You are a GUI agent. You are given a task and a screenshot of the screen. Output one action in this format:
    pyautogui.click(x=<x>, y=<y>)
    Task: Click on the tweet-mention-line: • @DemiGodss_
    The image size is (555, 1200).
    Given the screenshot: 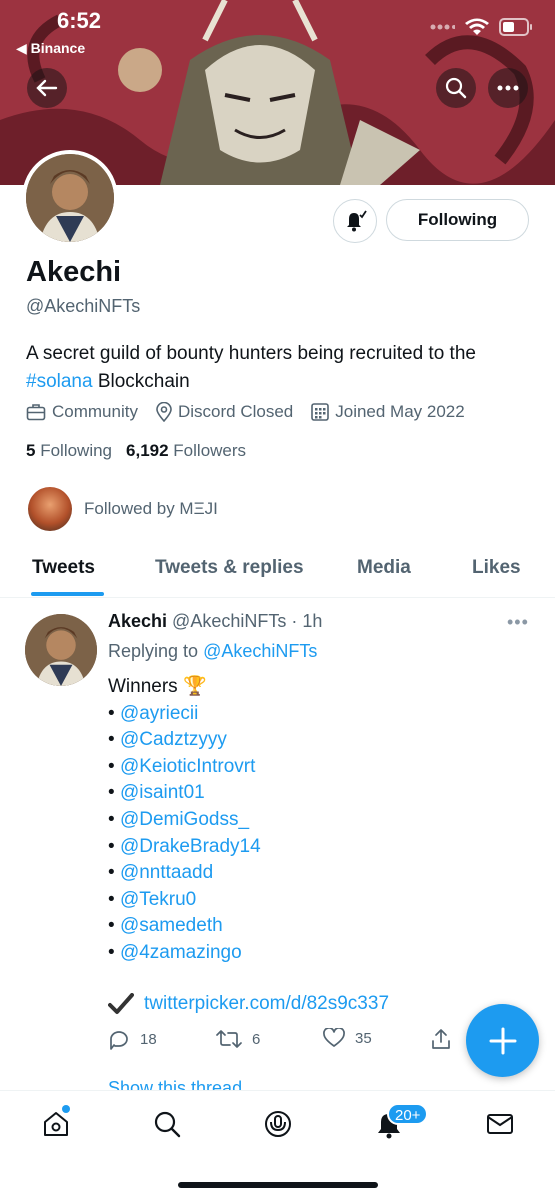 What is the action you would take?
    pyautogui.click(x=179, y=819)
    